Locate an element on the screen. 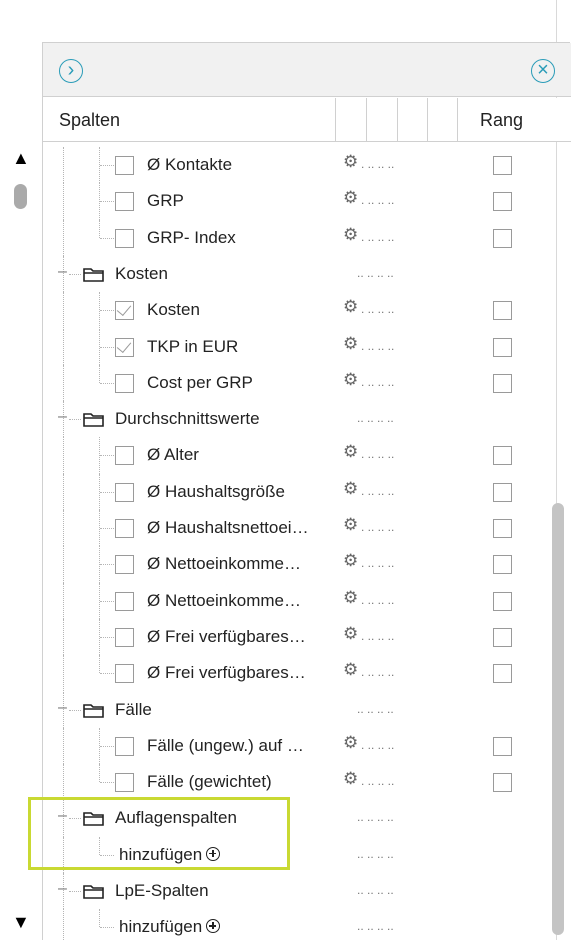  add-column-link: hinzufügen is located at coordinates (170, 927).